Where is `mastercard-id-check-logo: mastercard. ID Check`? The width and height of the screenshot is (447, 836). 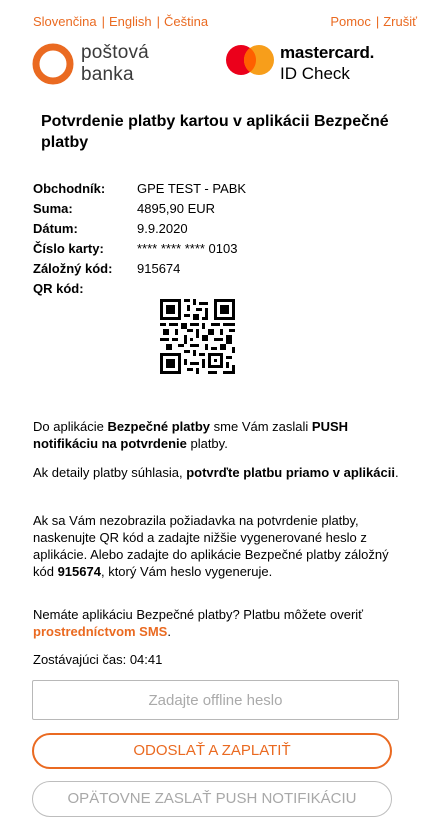 mastercard-id-check-logo: mastercard. ID Check is located at coordinates (310, 64).